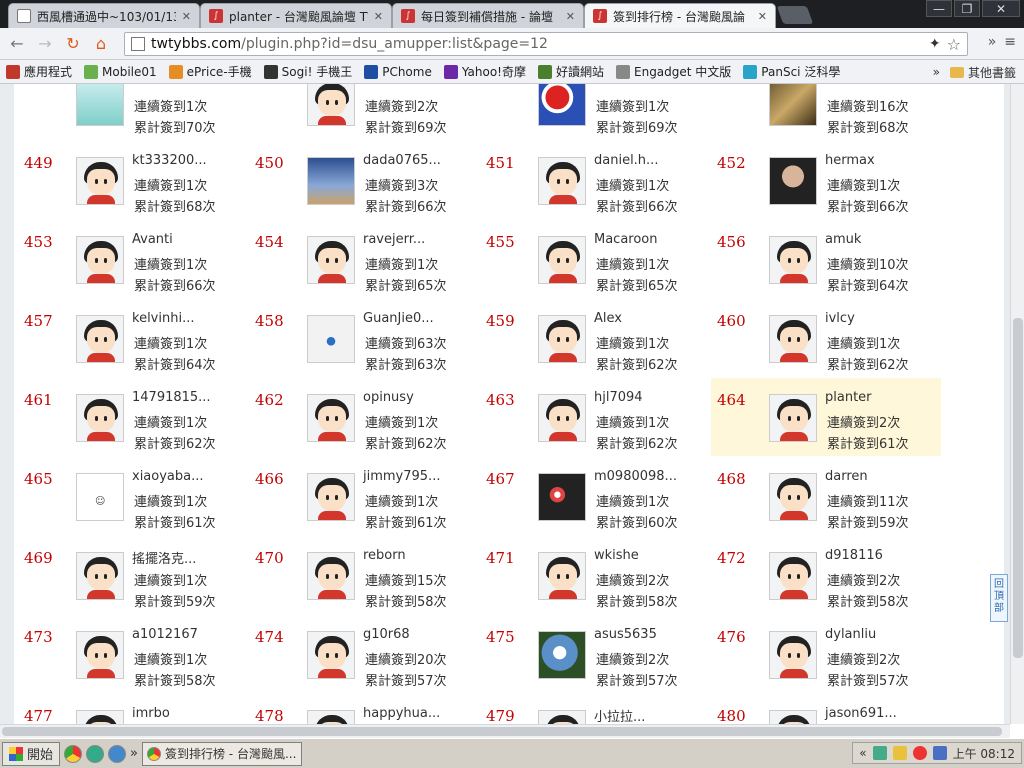  What do you see at coordinates (104, 15) in the screenshot?
I see `tab-1: 西風槽通過中~103/01/13 - ✕` at bounding box center [104, 15].